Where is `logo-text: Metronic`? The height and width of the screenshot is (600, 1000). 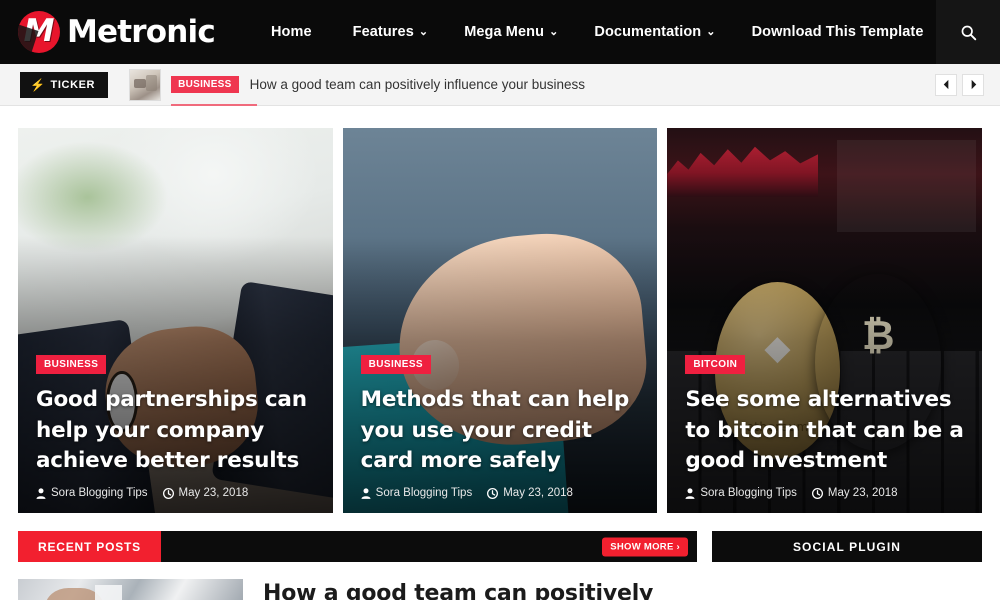 logo-text: Metronic is located at coordinates (141, 32).